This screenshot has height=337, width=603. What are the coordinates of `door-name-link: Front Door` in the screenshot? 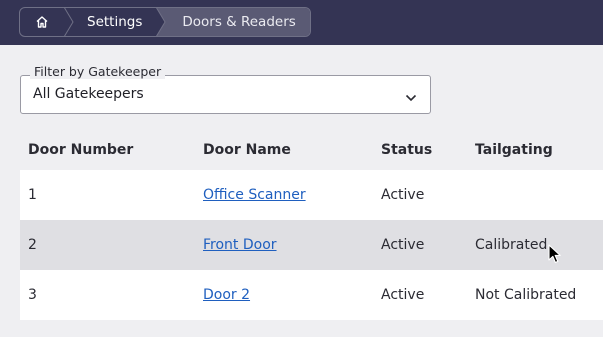 It's located at (240, 245).